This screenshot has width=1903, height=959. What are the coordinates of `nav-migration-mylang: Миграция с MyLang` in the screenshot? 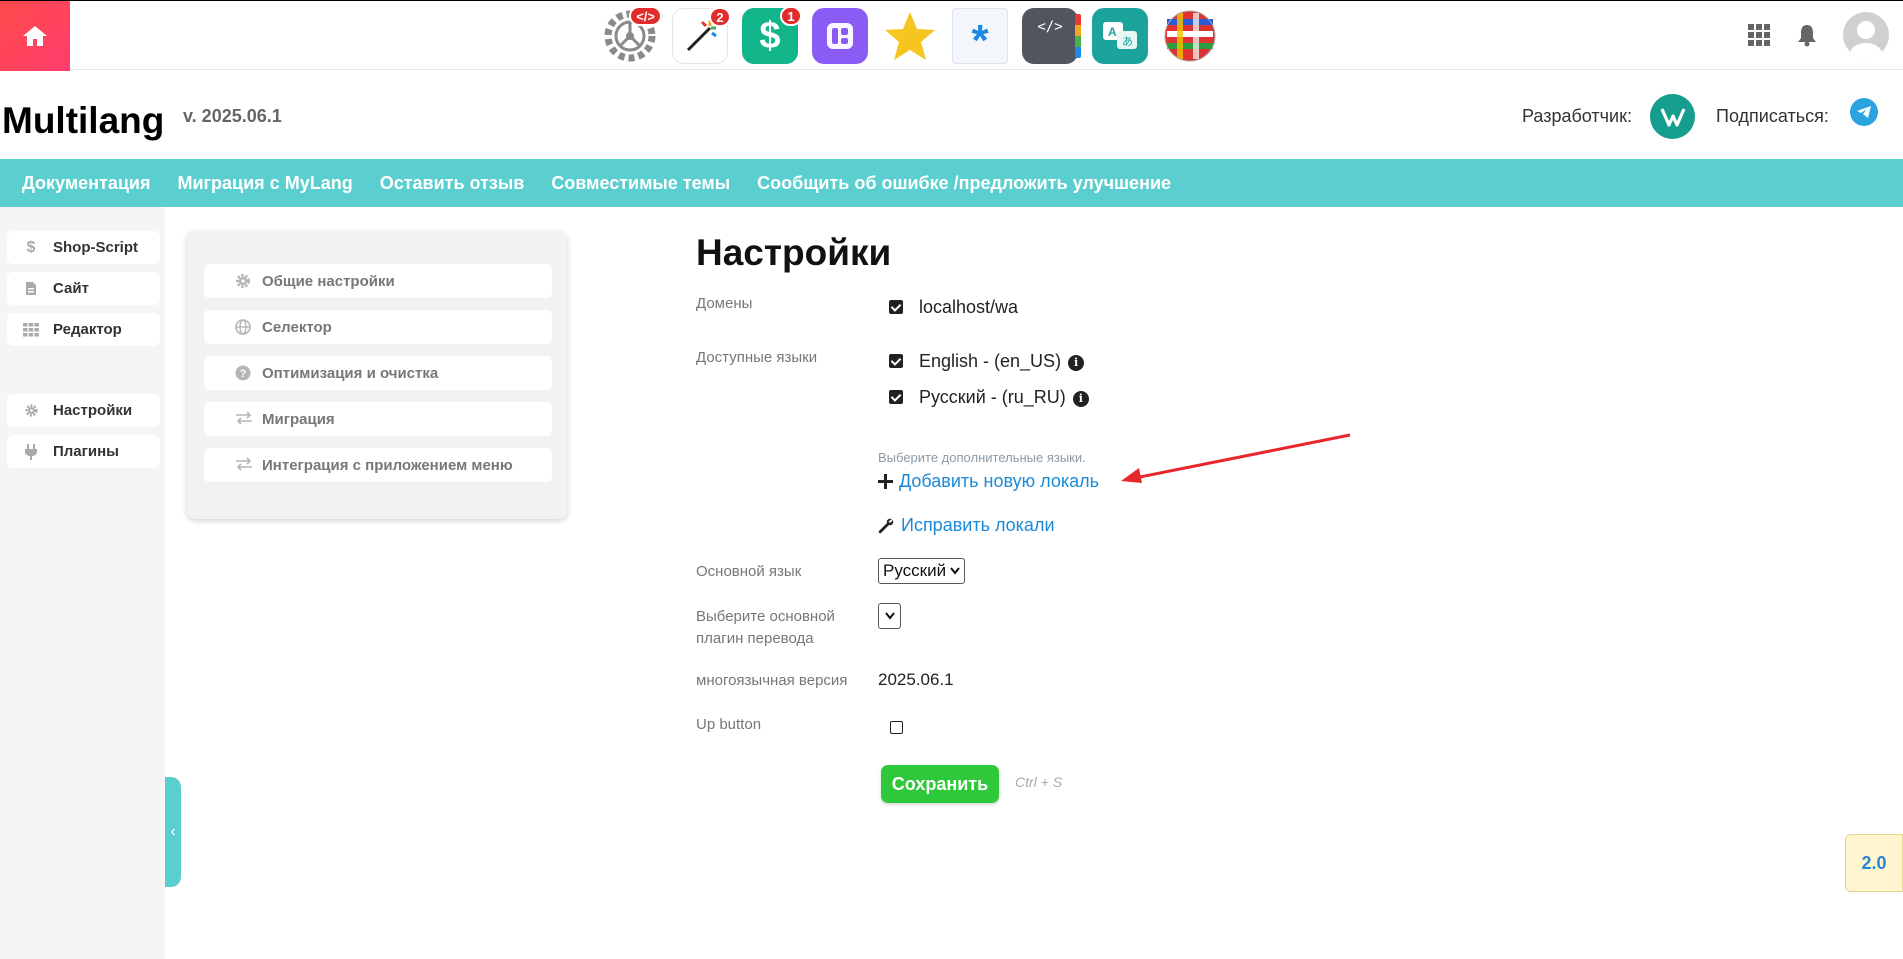 It's located at (264, 183).